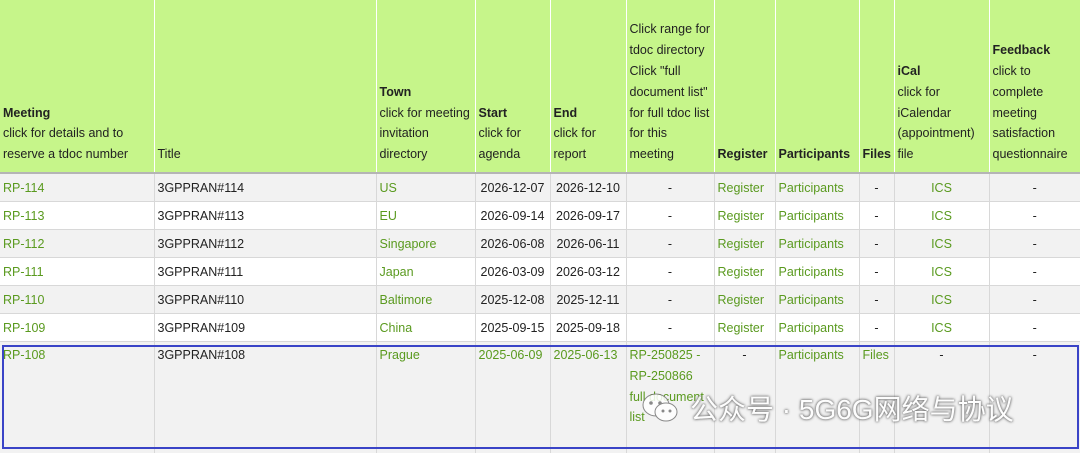 This screenshot has height=453, width=1080. I want to click on meeting-title: 3GPPRAN#114, so click(265, 187).